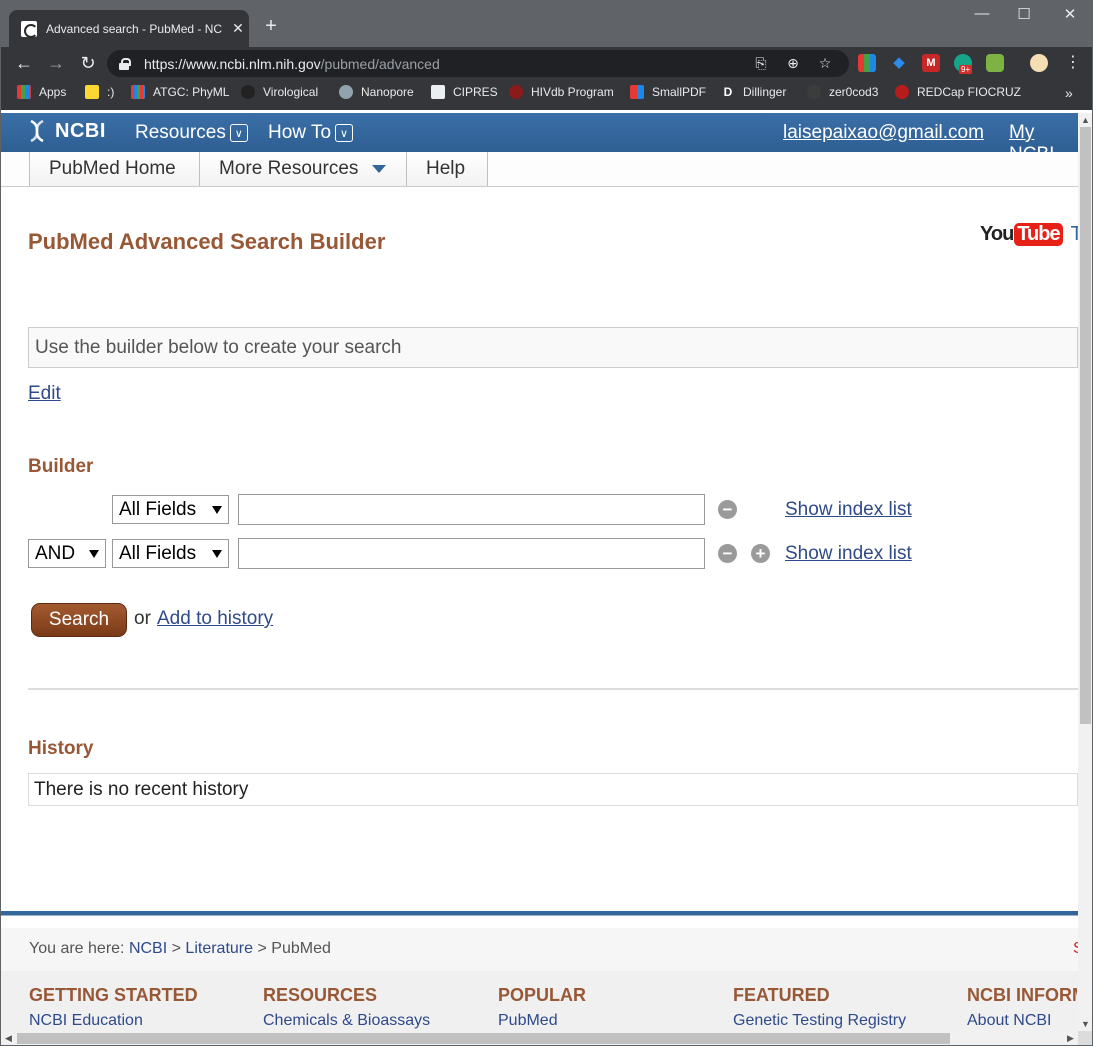 This screenshot has height=1046, width=1093. What do you see at coordinates (867, 63) in the screenshot?
I see `extension-color-icon` at bounding box center [867, 63].